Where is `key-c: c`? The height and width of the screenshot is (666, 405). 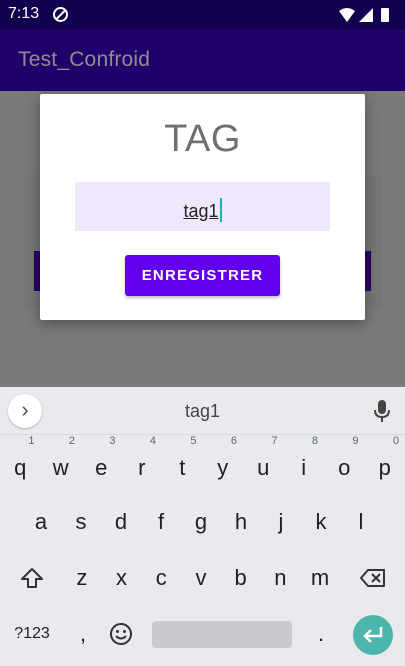
key-c: c is located at coordinates (161, 578).